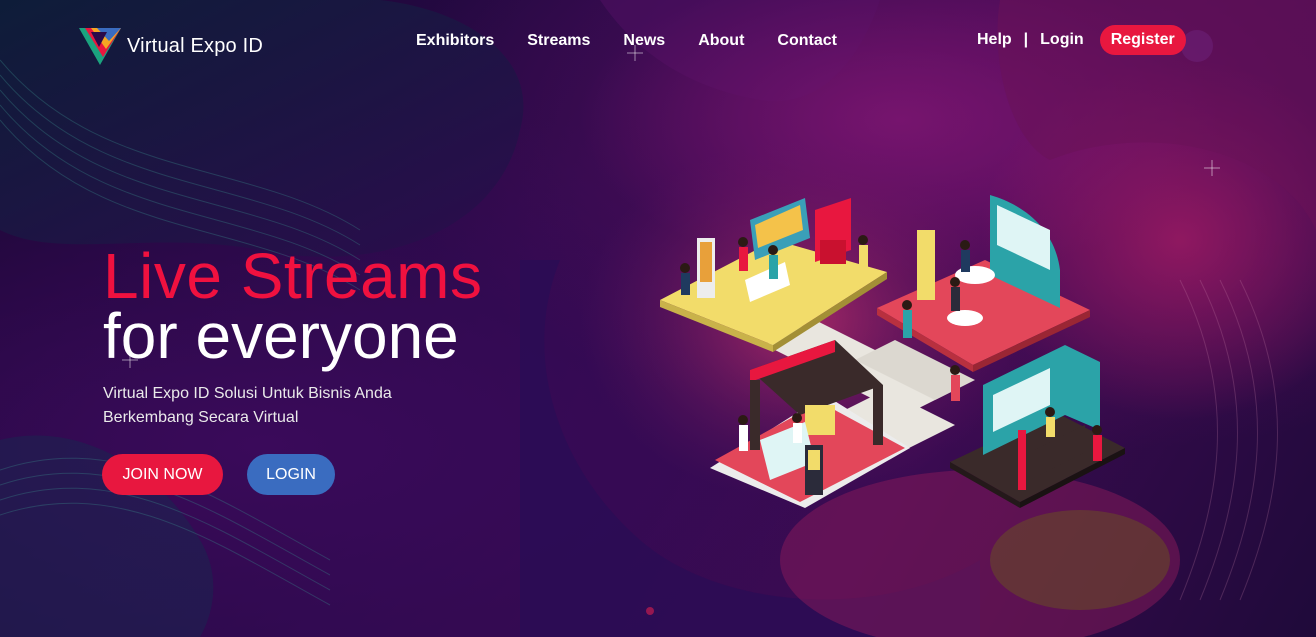 This screenshot has height=637, width=1316. What do you see at coordinates (558, 41) in the screenshot?
I see `nav-item-streams: Streams` at bounding box center [558, 41].